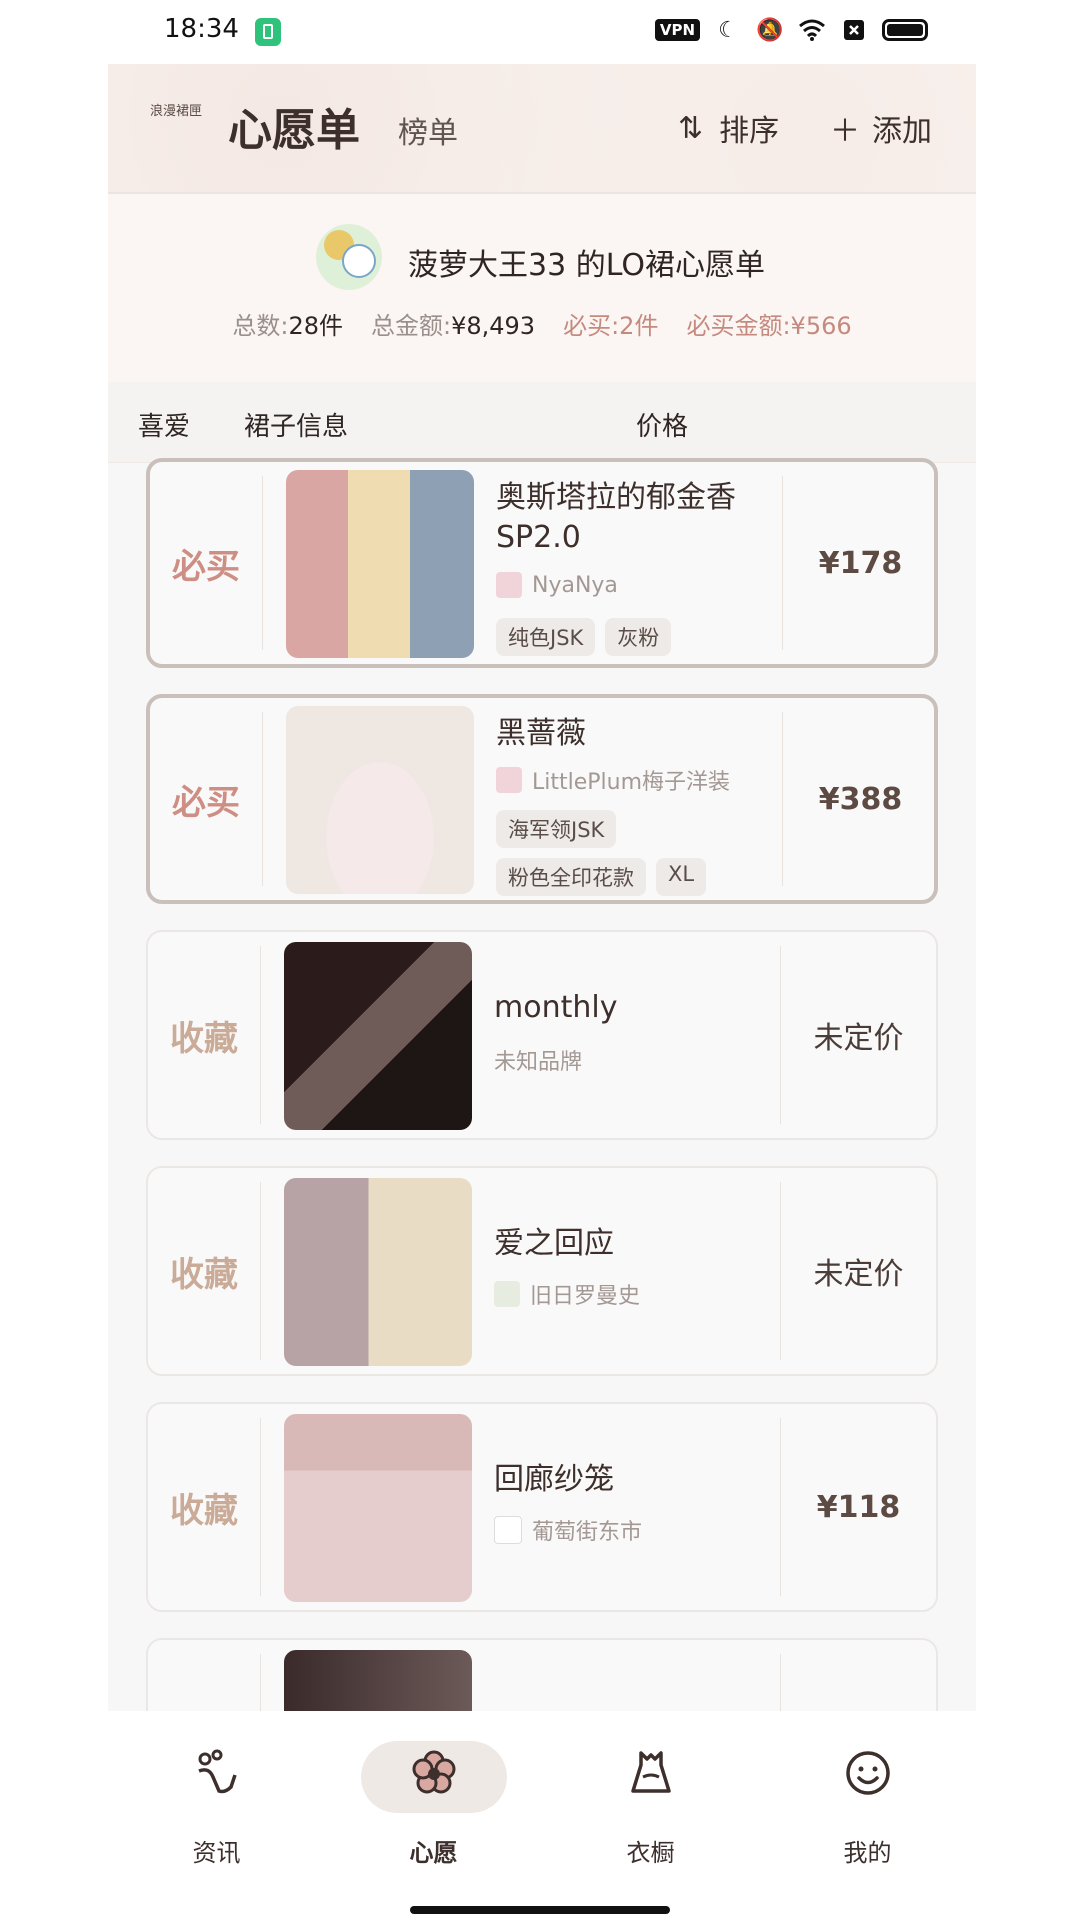 Image resolution: width=1080 pixels, height=1920 pixels. What do you see at coordinates (542, 323) in the screenshot?
I see `summary-stats: 总数:28件 总金额:¥8,493 必买:2件 必买金额:¥566` at bounding box center [542, 323].